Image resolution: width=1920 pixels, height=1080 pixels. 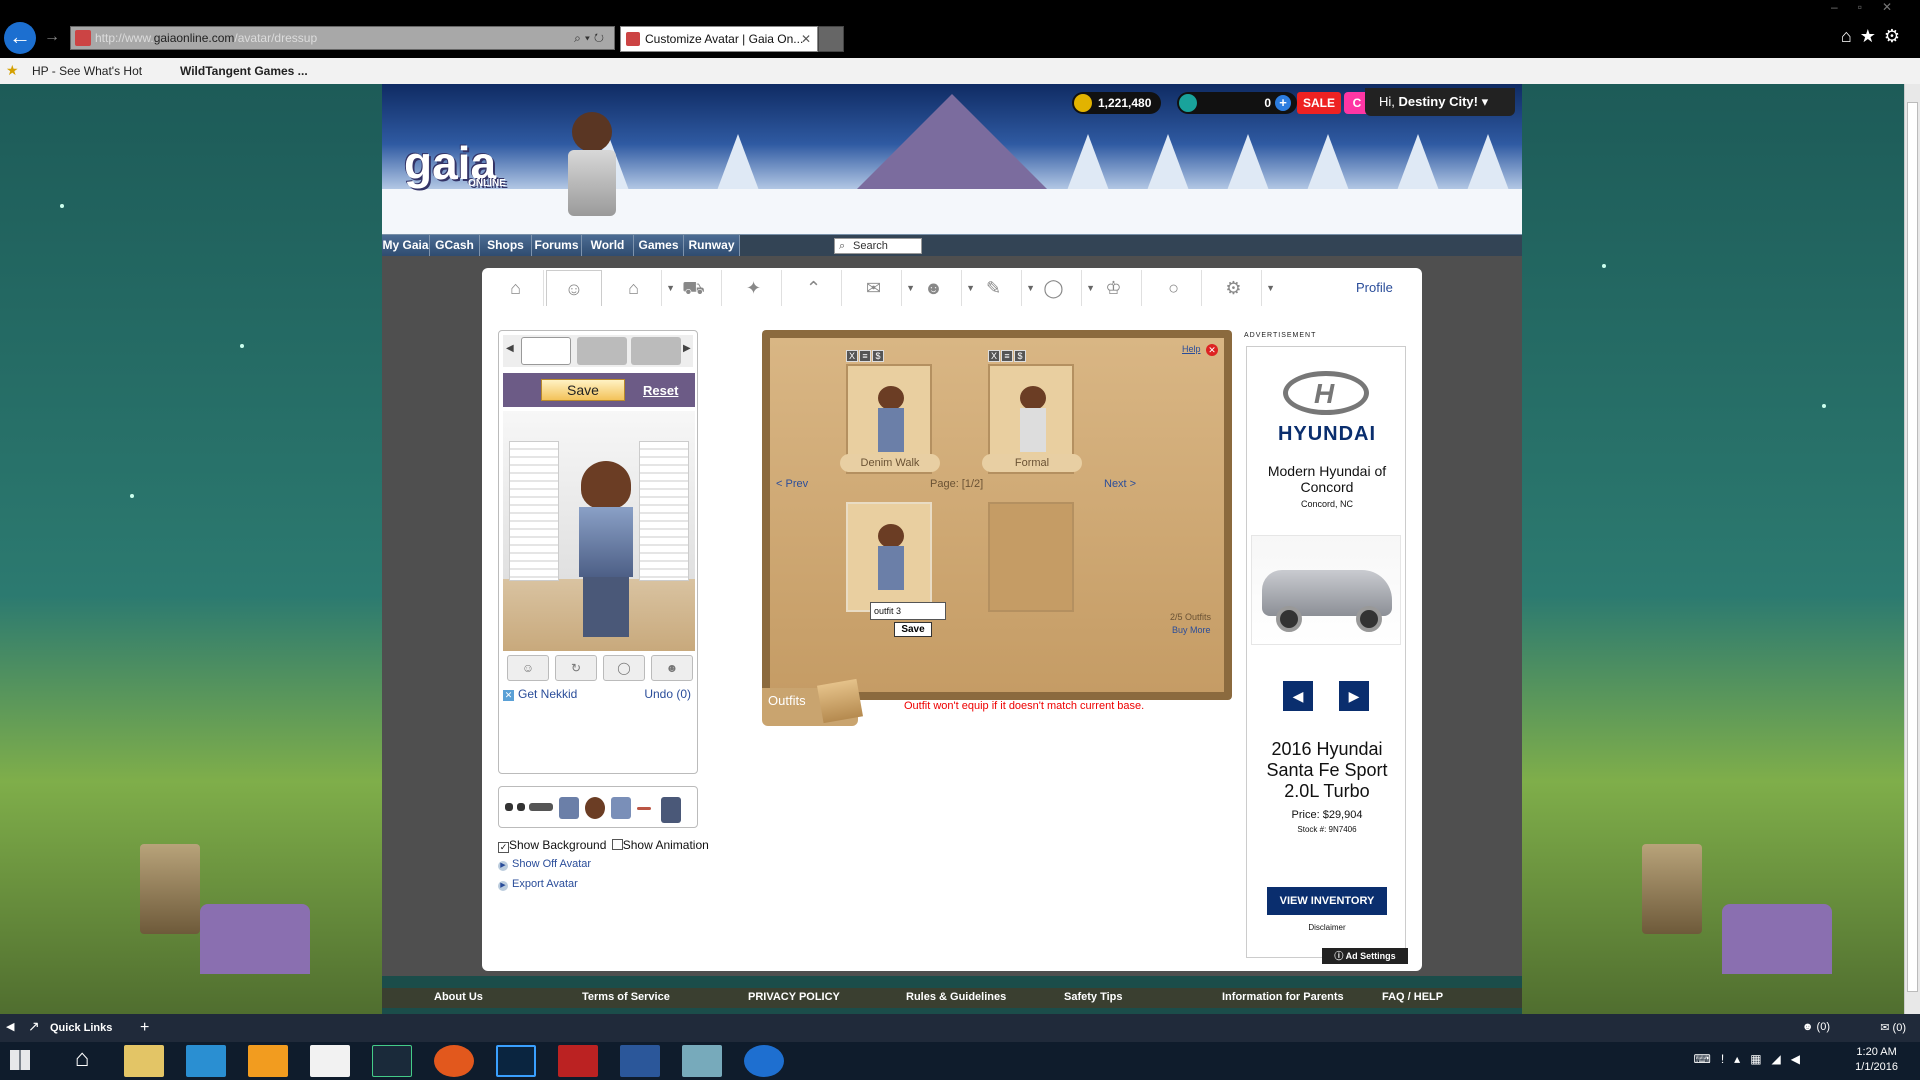 I want to click on car-icon: ⛟, so click(x=694, y=288).